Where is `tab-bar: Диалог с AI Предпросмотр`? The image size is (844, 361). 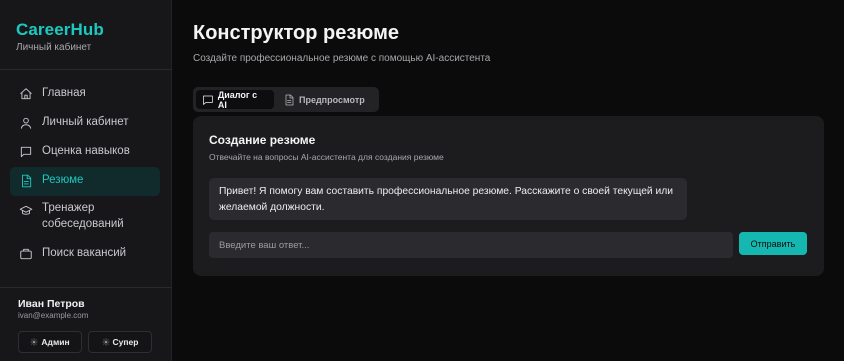
tab-bar: Диалог с AI Предпросмотр is located at coordinates (286, 99).